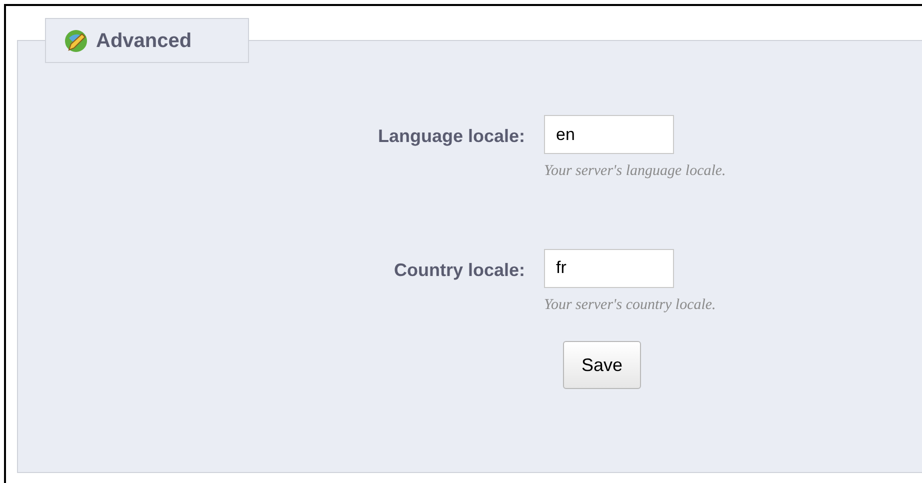 Image resolution: width=922 pixels, height=483 pixels. What do you see at coordinates (144, 41) in the screenshot?
I see `panel-title: Advanced` at bounding box center [144, 41].